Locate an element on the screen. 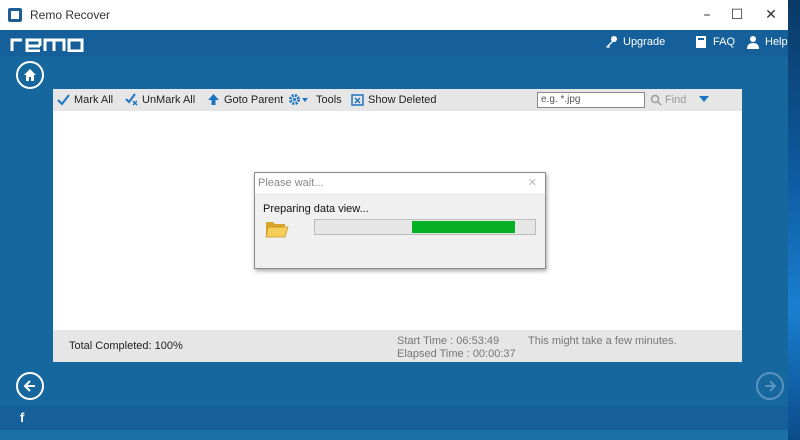 This screenshot has width=800, height=440. show-deleted-label: Show Deleted is located at coordinates (402, 99).